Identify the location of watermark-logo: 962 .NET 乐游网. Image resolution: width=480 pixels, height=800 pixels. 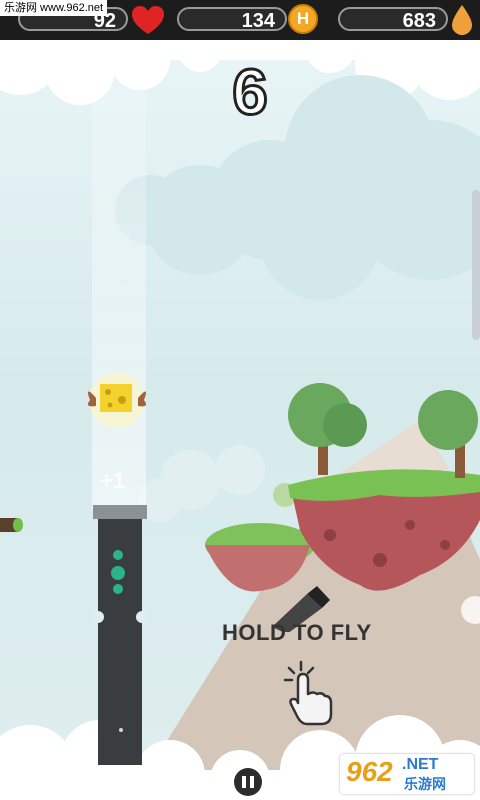
(407, 774).